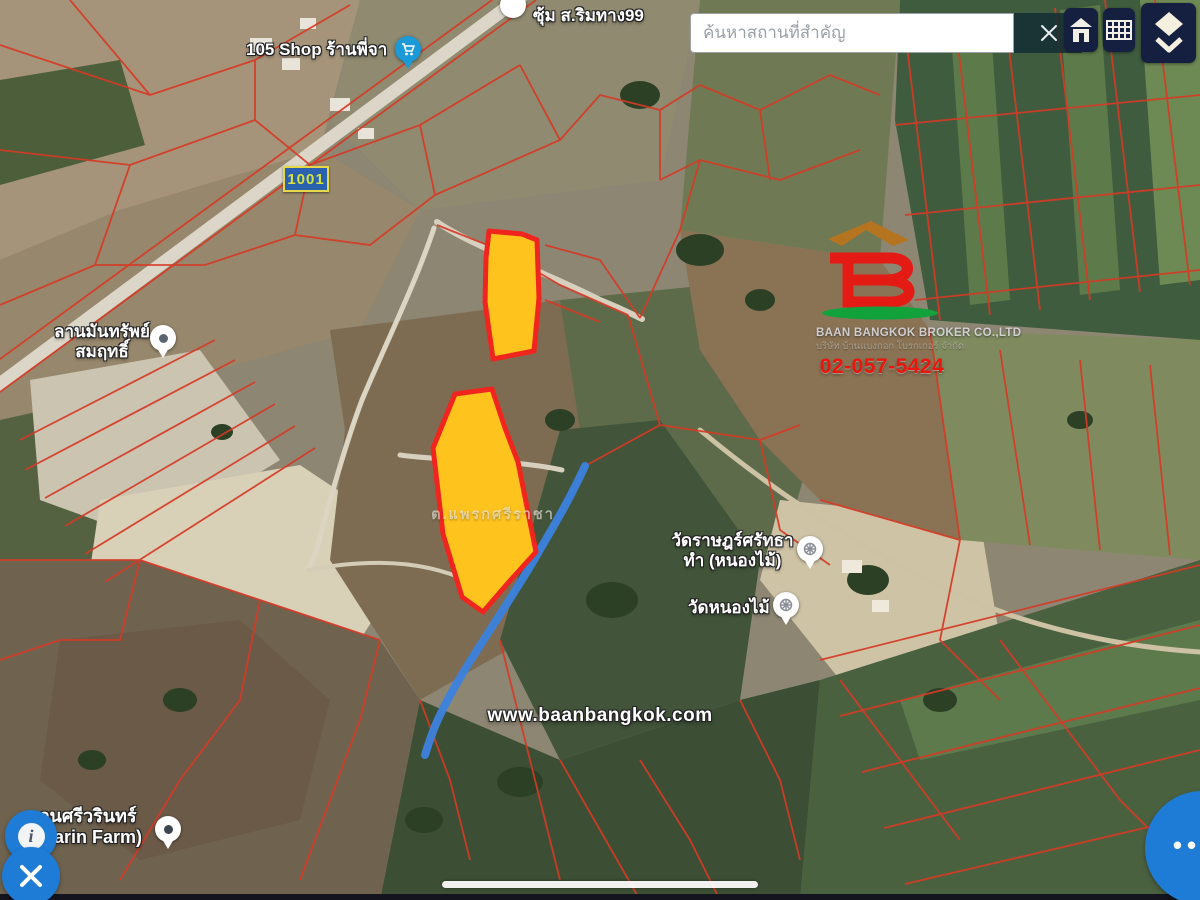  I want to click on grid-button, so click(1119, 30).